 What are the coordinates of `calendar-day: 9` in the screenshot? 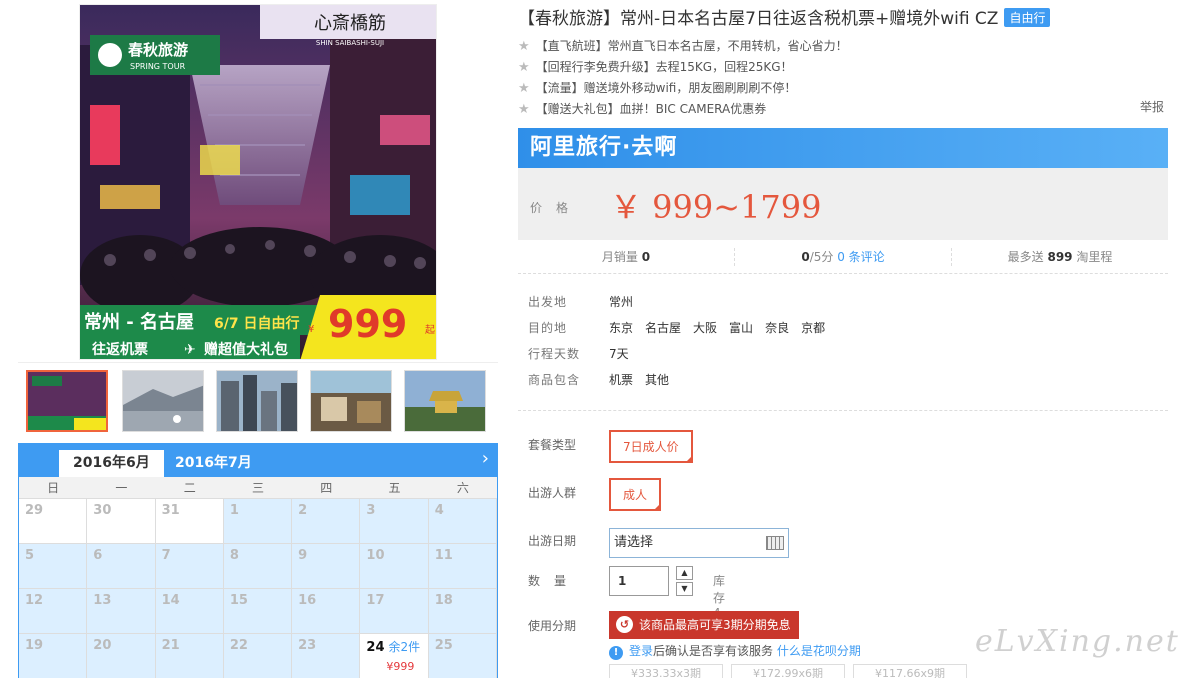 It's located at (326, 566).